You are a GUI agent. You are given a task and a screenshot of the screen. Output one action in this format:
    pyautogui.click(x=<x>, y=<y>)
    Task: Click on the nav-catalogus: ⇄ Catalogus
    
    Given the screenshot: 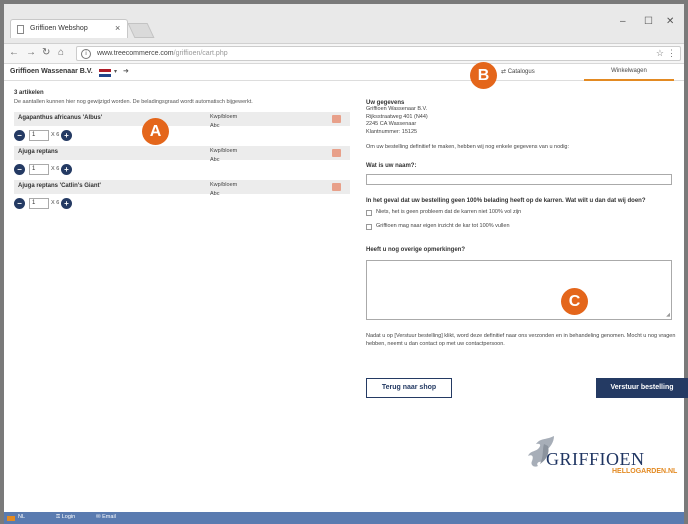 What is the action you would take?
    pyautogui.click(x=518, y=71)
    